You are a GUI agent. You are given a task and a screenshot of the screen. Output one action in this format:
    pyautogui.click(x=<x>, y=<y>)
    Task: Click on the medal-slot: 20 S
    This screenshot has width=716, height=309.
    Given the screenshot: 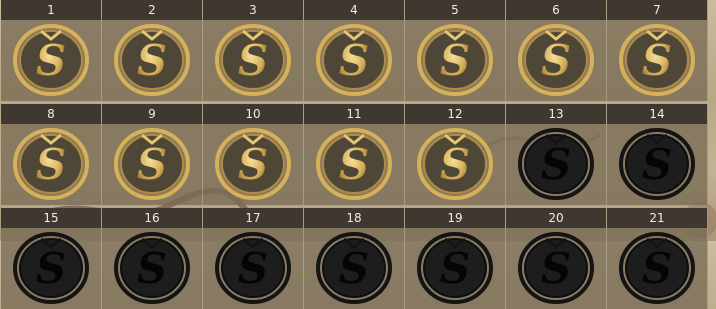 What is the action you would take?
    pyautogui.click(x=556, y=258)
    